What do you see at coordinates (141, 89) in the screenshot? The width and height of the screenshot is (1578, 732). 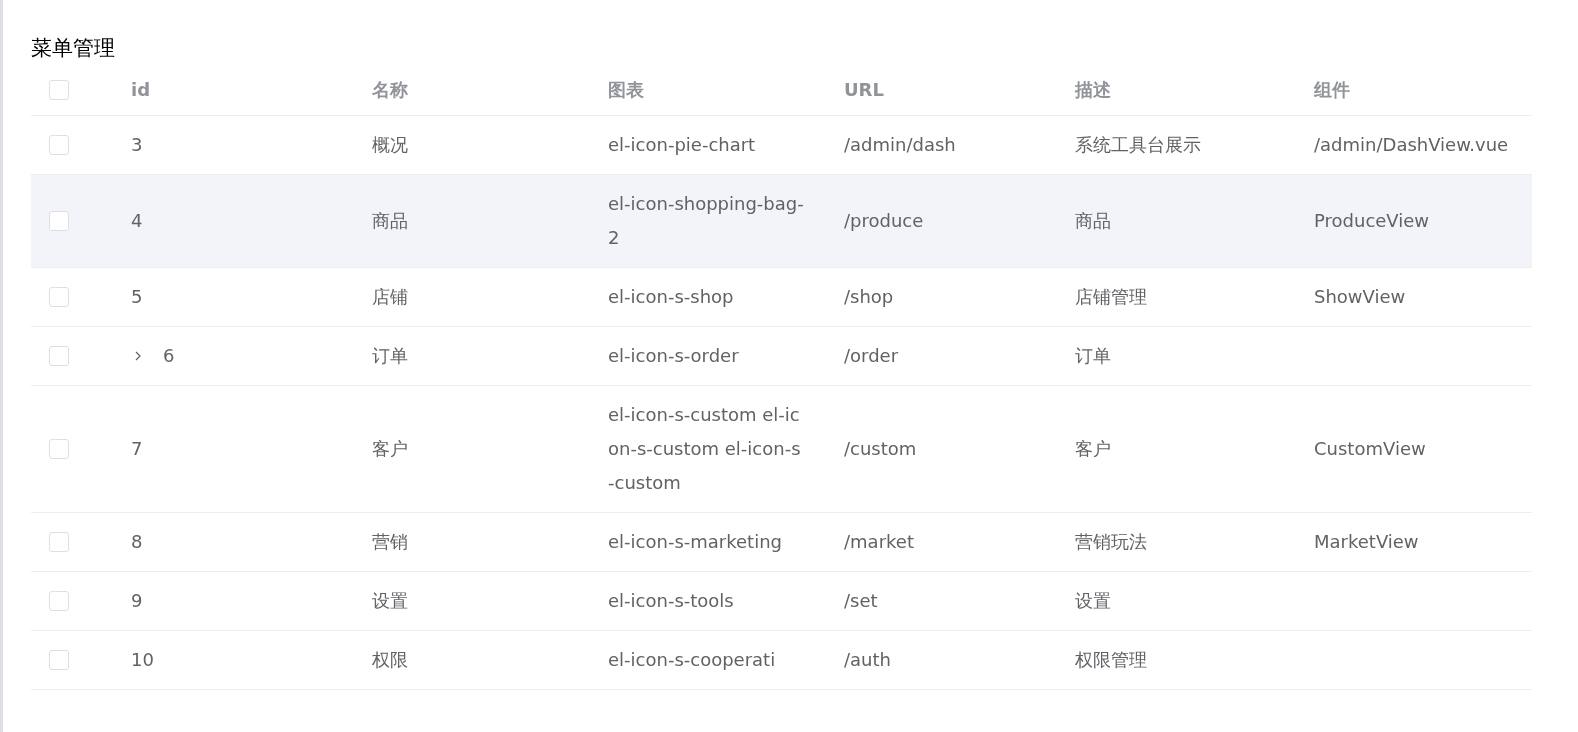 I see `column-header: id` at bounding box center [141, 89].